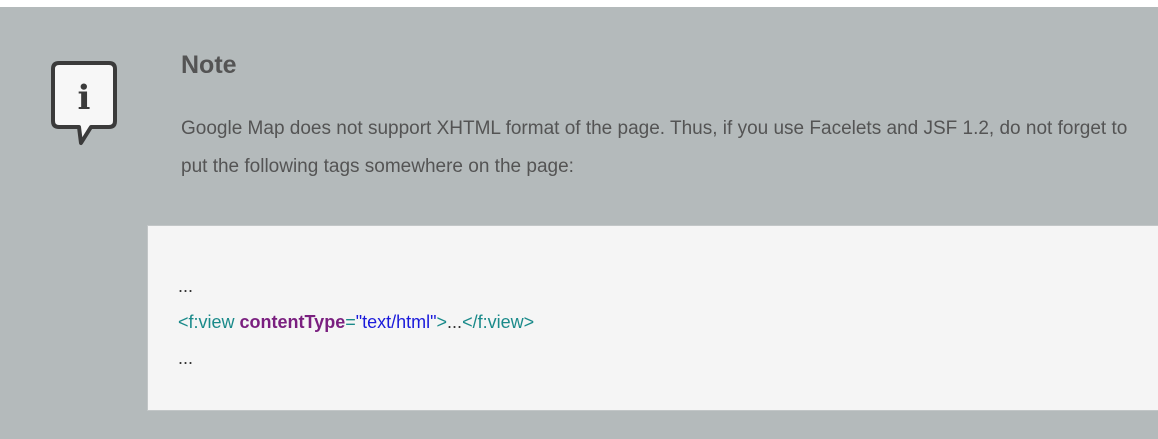 The image size is (1158, 439). Describe the element at coordinates (84, 98) in the screenshot. I see `info-icon-letter: i` at that location.